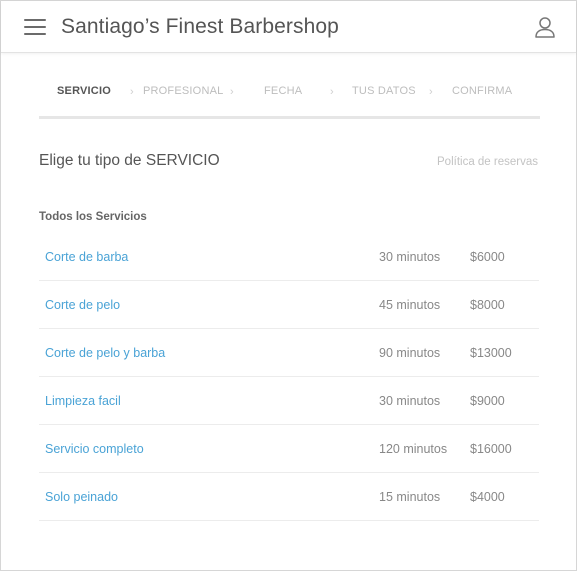 Image resolution: width=577 pixels, height=571 pixels. What do you see at coordinates (289, 117) in the screenshot?
I see `steps-divider` at bounding box center [289, 117].